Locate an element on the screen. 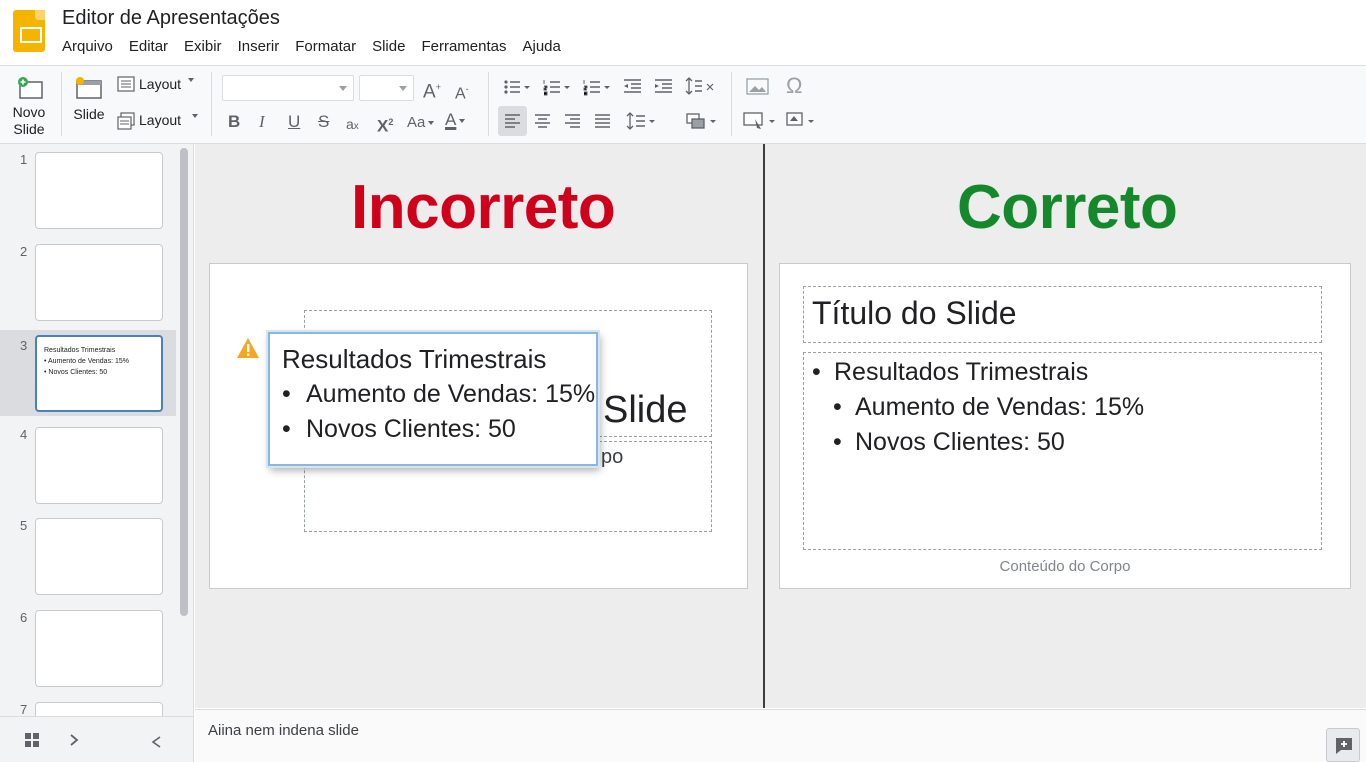 This screenshot has height=762, width=1366. font-family-select is located at coordinates (288, 88).